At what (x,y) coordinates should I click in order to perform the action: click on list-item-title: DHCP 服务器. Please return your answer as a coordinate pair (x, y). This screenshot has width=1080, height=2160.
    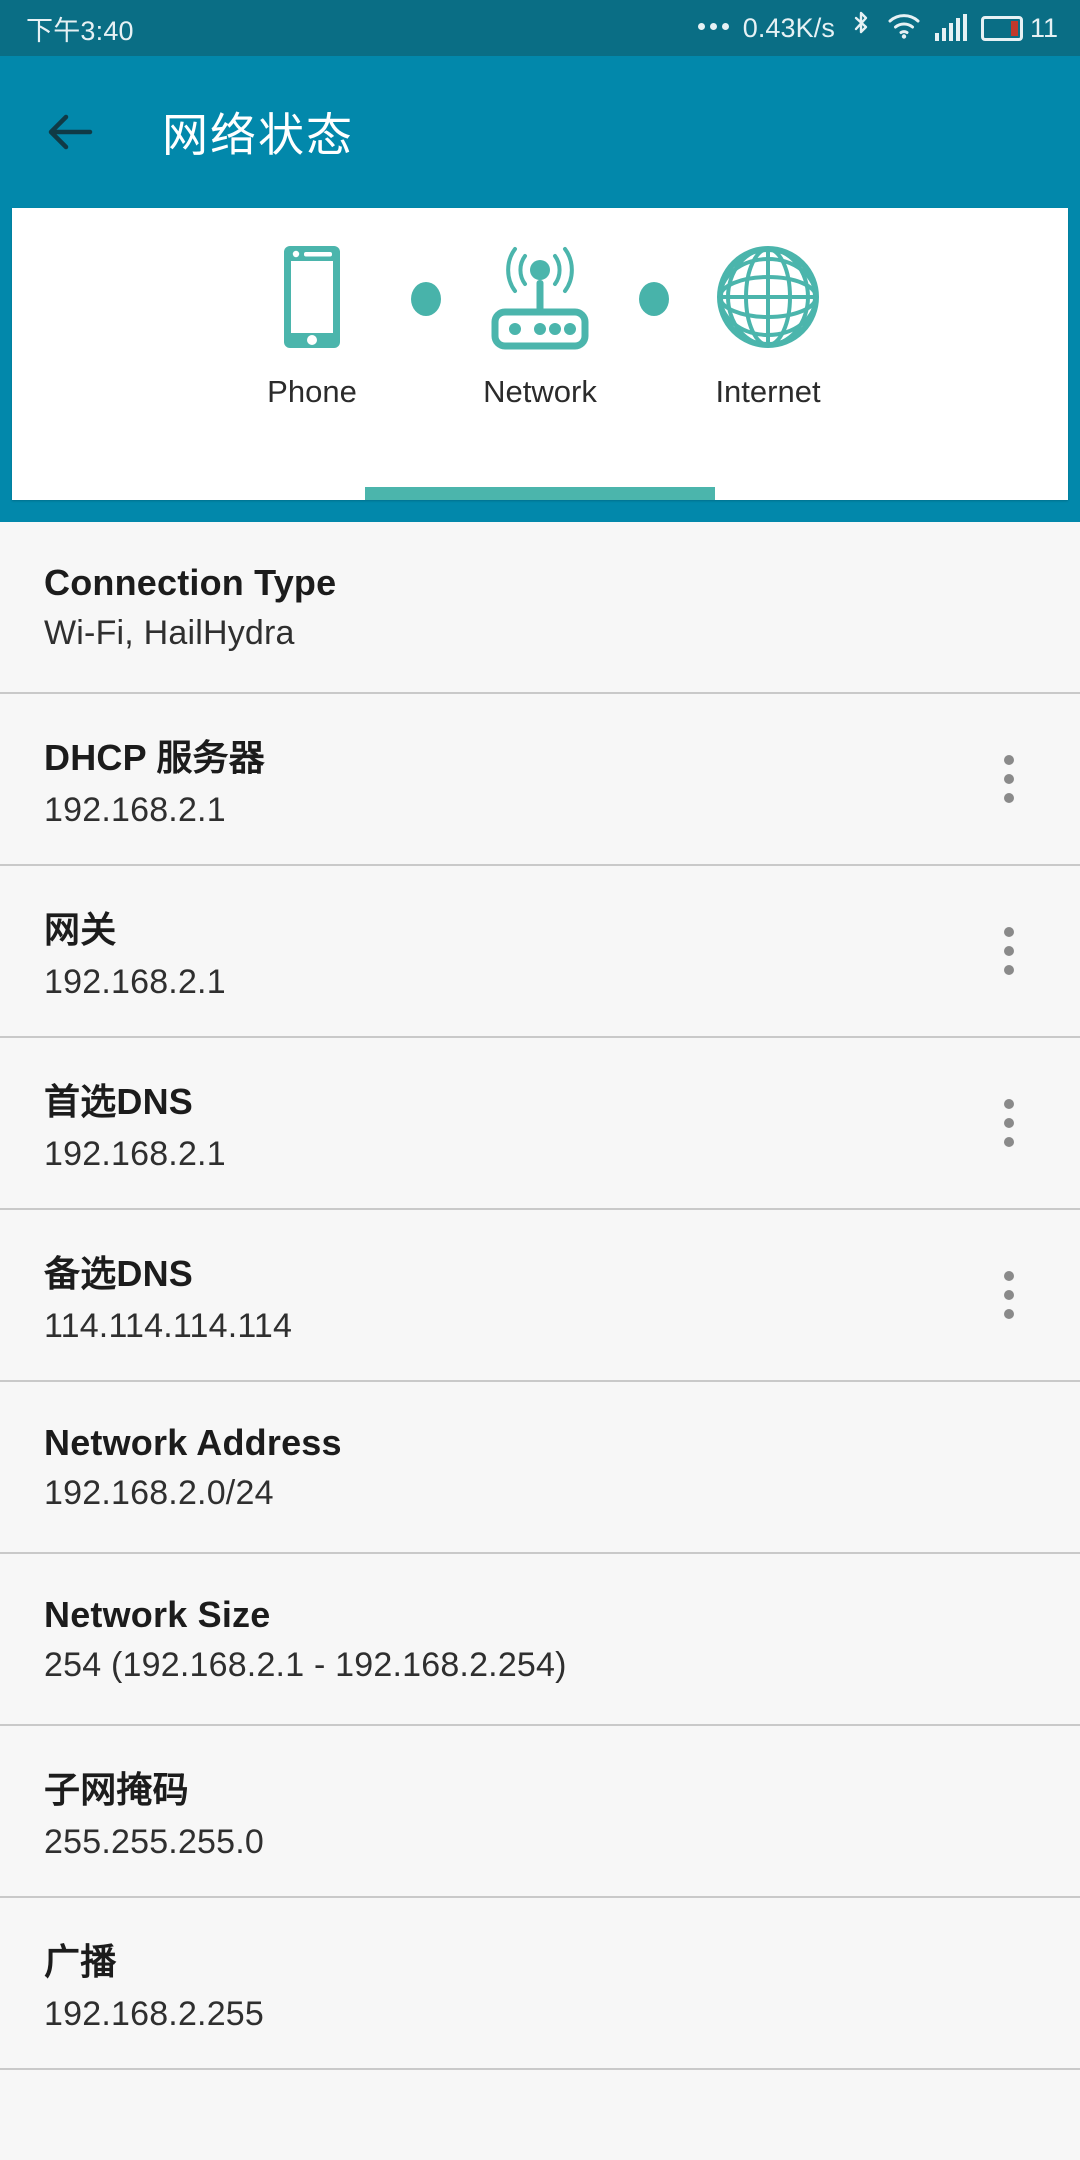
    Looking at the image, I should click on (154, 757).